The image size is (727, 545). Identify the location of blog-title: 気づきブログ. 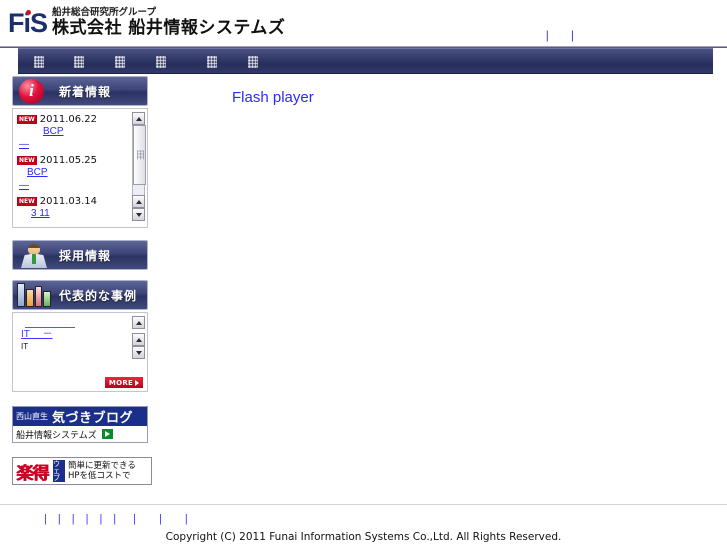
(93, 418).